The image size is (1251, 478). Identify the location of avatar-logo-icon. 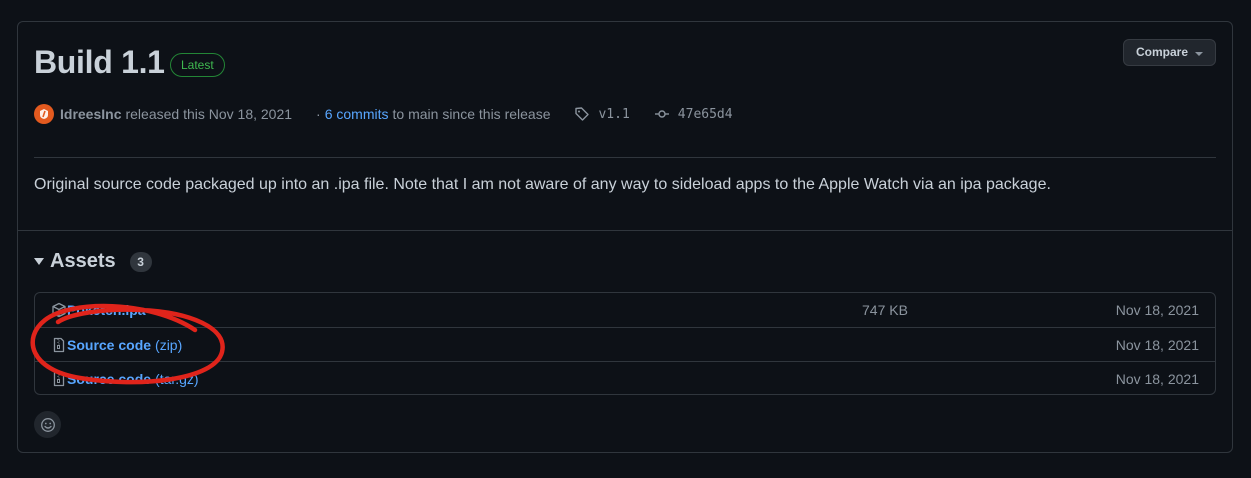
(44, 114).